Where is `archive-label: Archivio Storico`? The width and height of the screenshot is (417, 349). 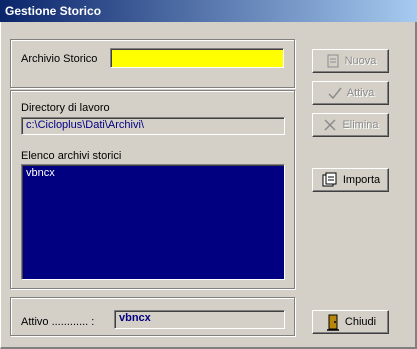
archive-label: Archivio Storico is located at coordinates (59, 59).